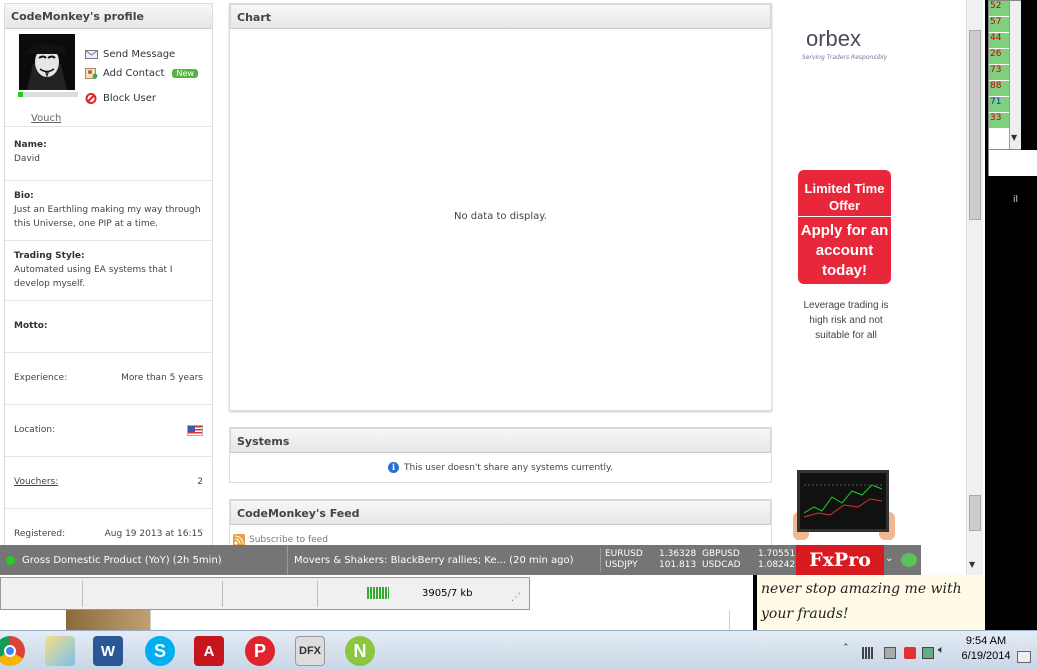 This screenshot has width=1037, height=670. I want to click on signal-icon, so click(868, 653).